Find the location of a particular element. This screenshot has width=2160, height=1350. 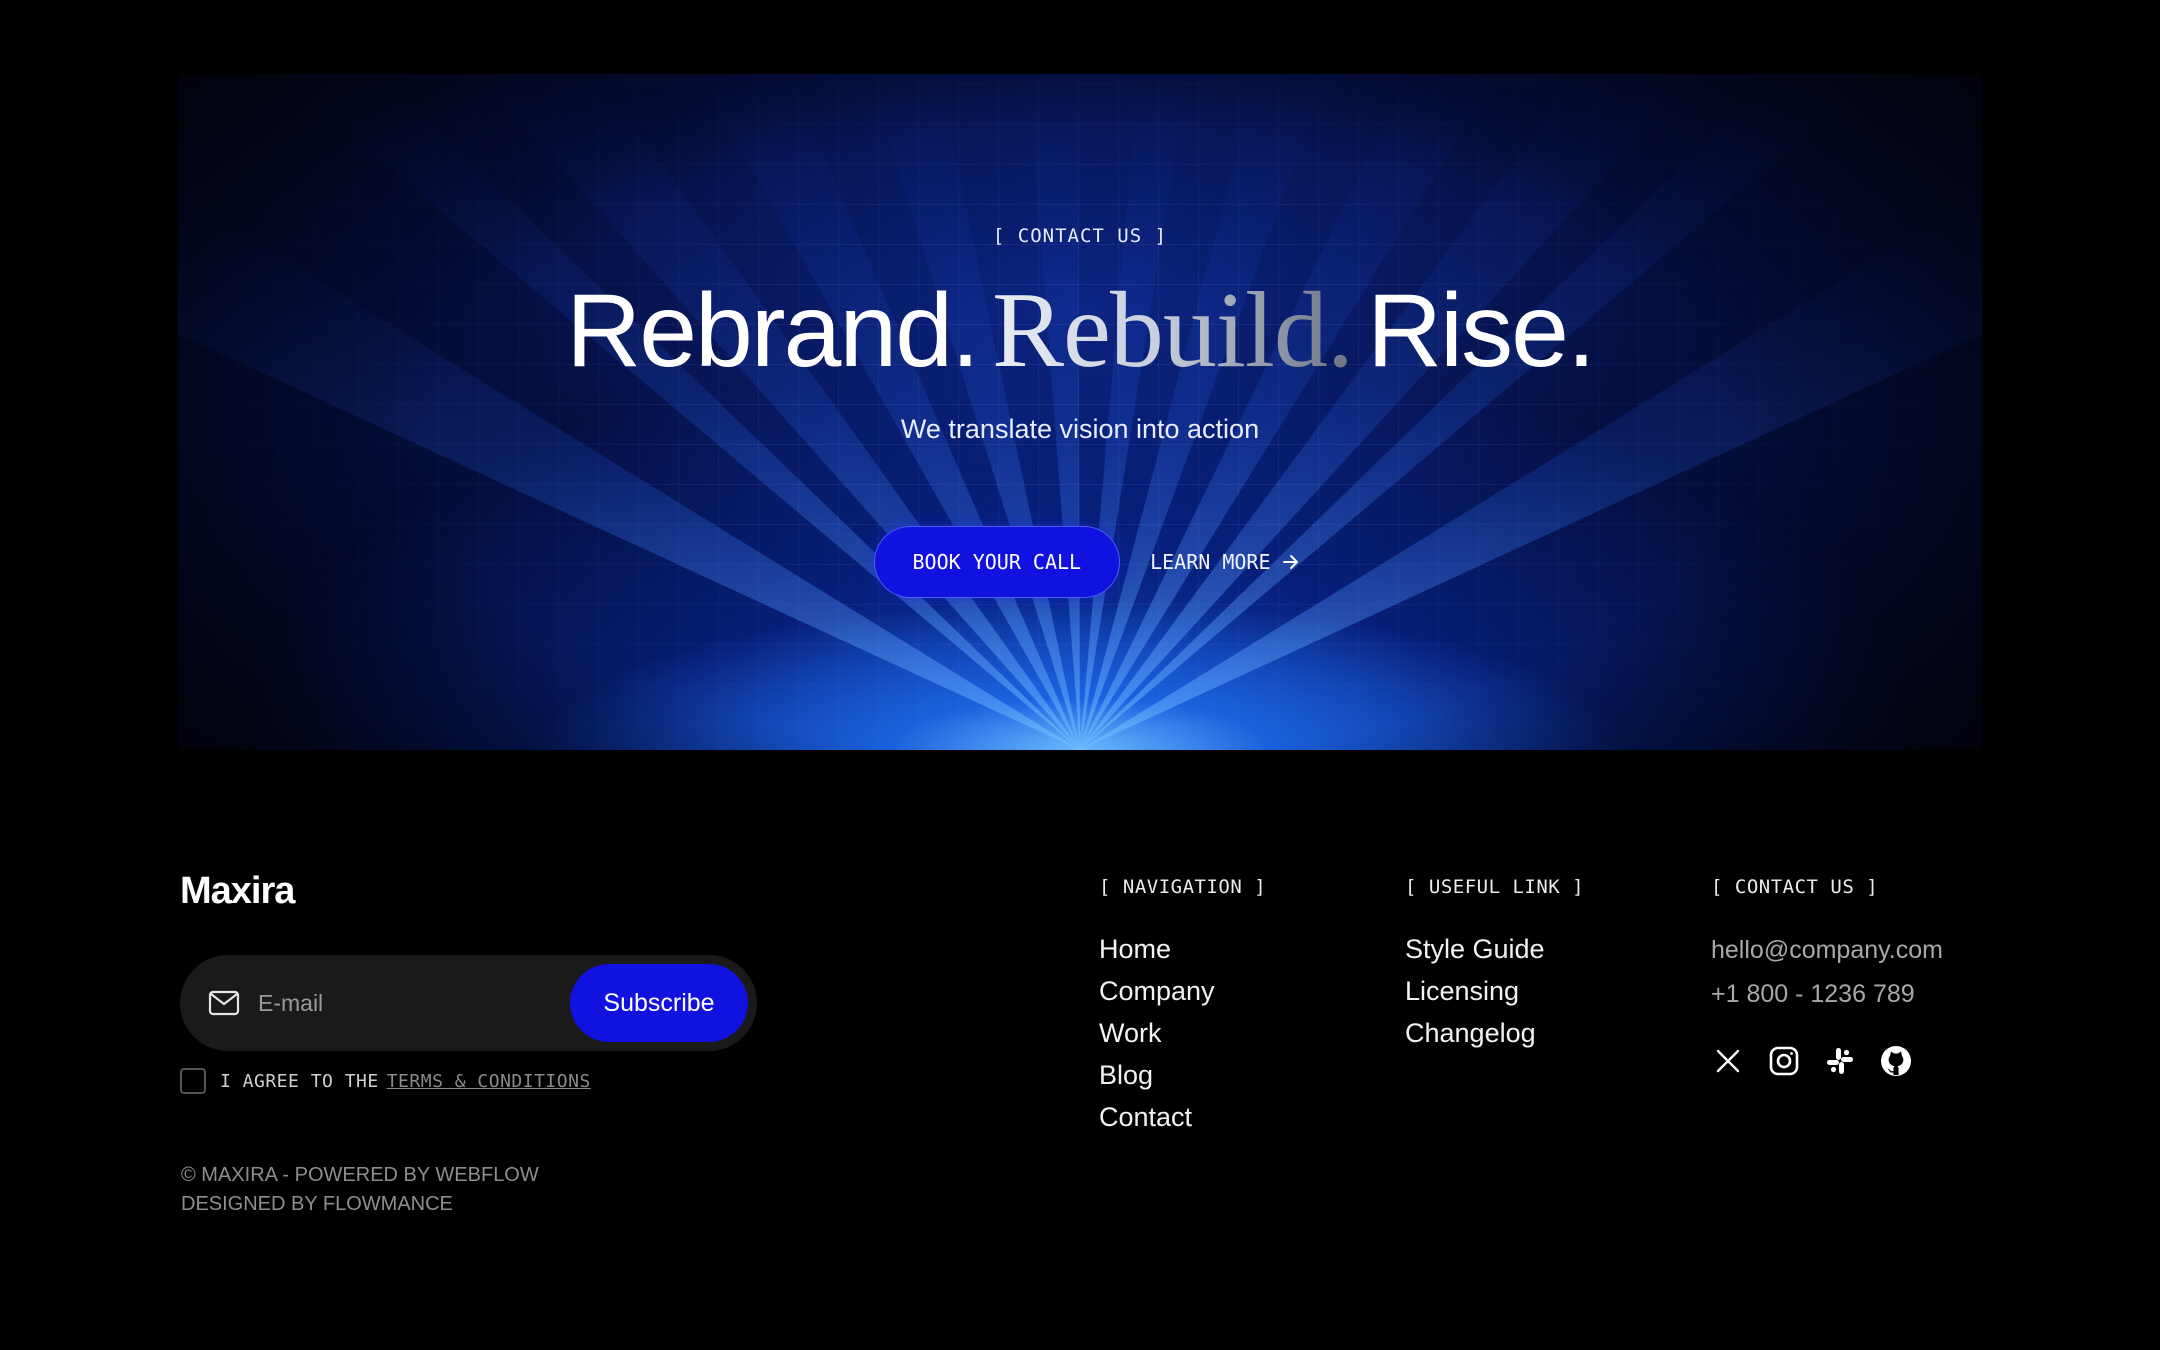

social-links is located at coordinates (1827, 1061).